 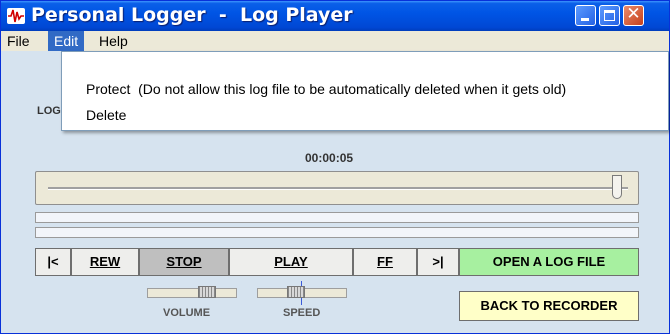 What do you see at coordinates (106, 115) in the screenshot?
I see `menu-item-delete: Delete` at bounding box center [106, 115].